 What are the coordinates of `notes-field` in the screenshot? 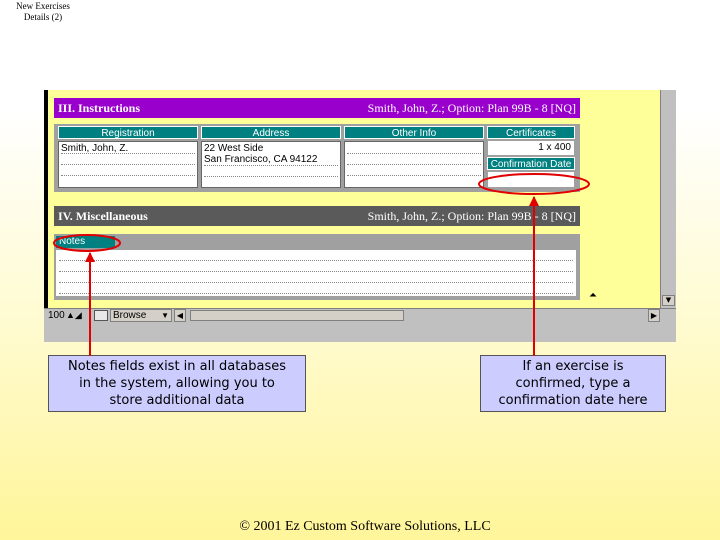 It's located at (316, 273).